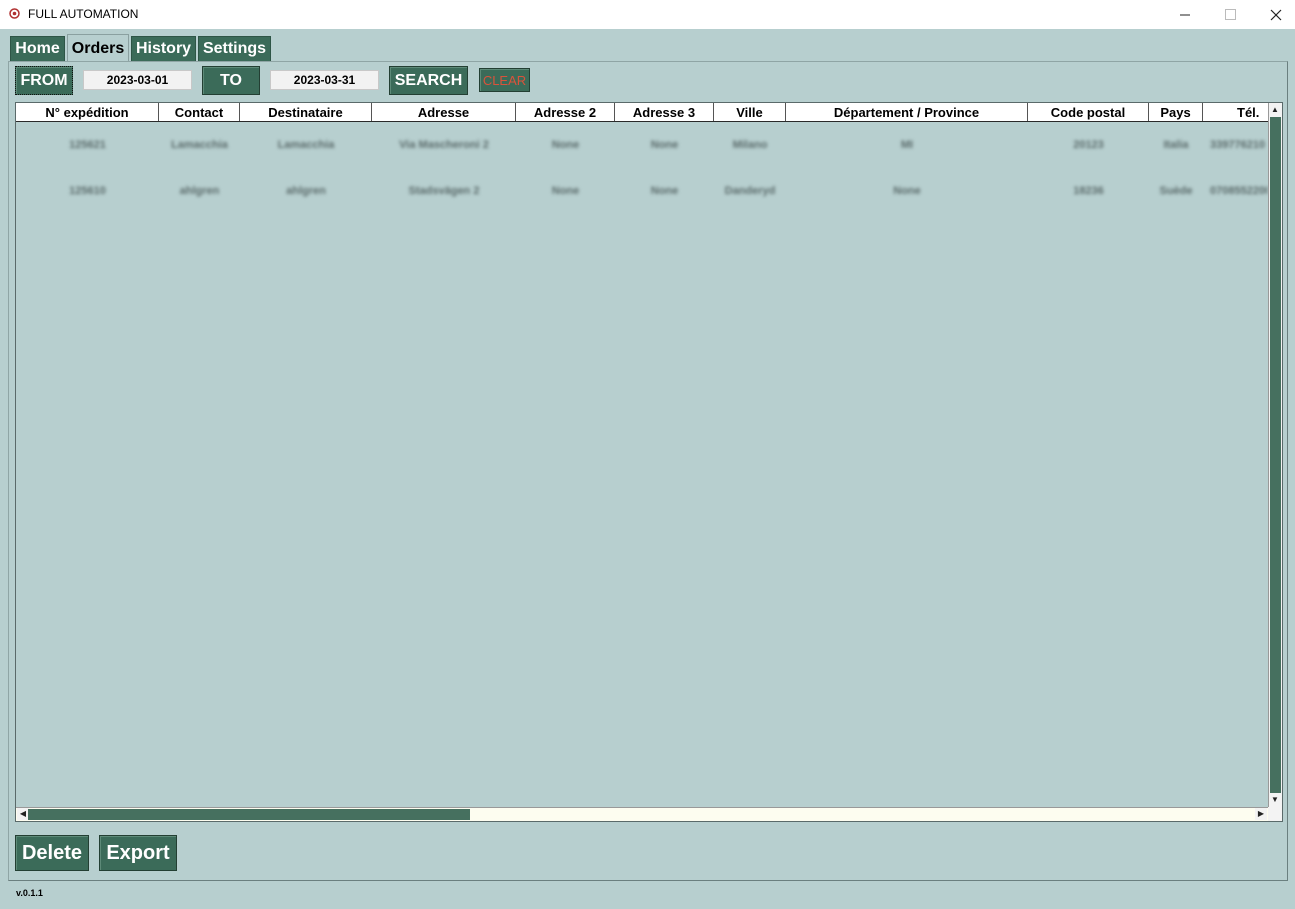  What do you see at coordinates (249, 814) in the screenshot?
I see `horizontal-scroll-thumb` at bounding box center [249, 814].